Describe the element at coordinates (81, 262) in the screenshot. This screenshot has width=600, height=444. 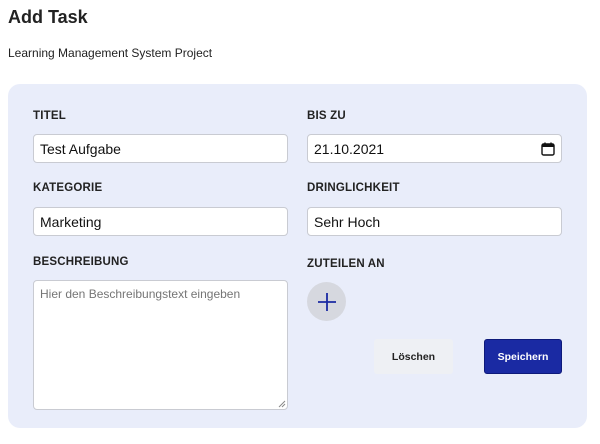
I see `description-label: BESCHREIBUNG` at that location.